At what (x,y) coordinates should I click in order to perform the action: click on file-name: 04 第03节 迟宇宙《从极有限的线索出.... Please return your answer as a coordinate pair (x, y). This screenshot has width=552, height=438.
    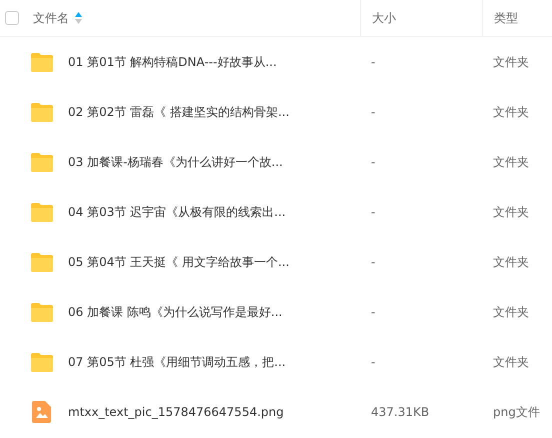
    Looking at the image, I should click on (177, 212).